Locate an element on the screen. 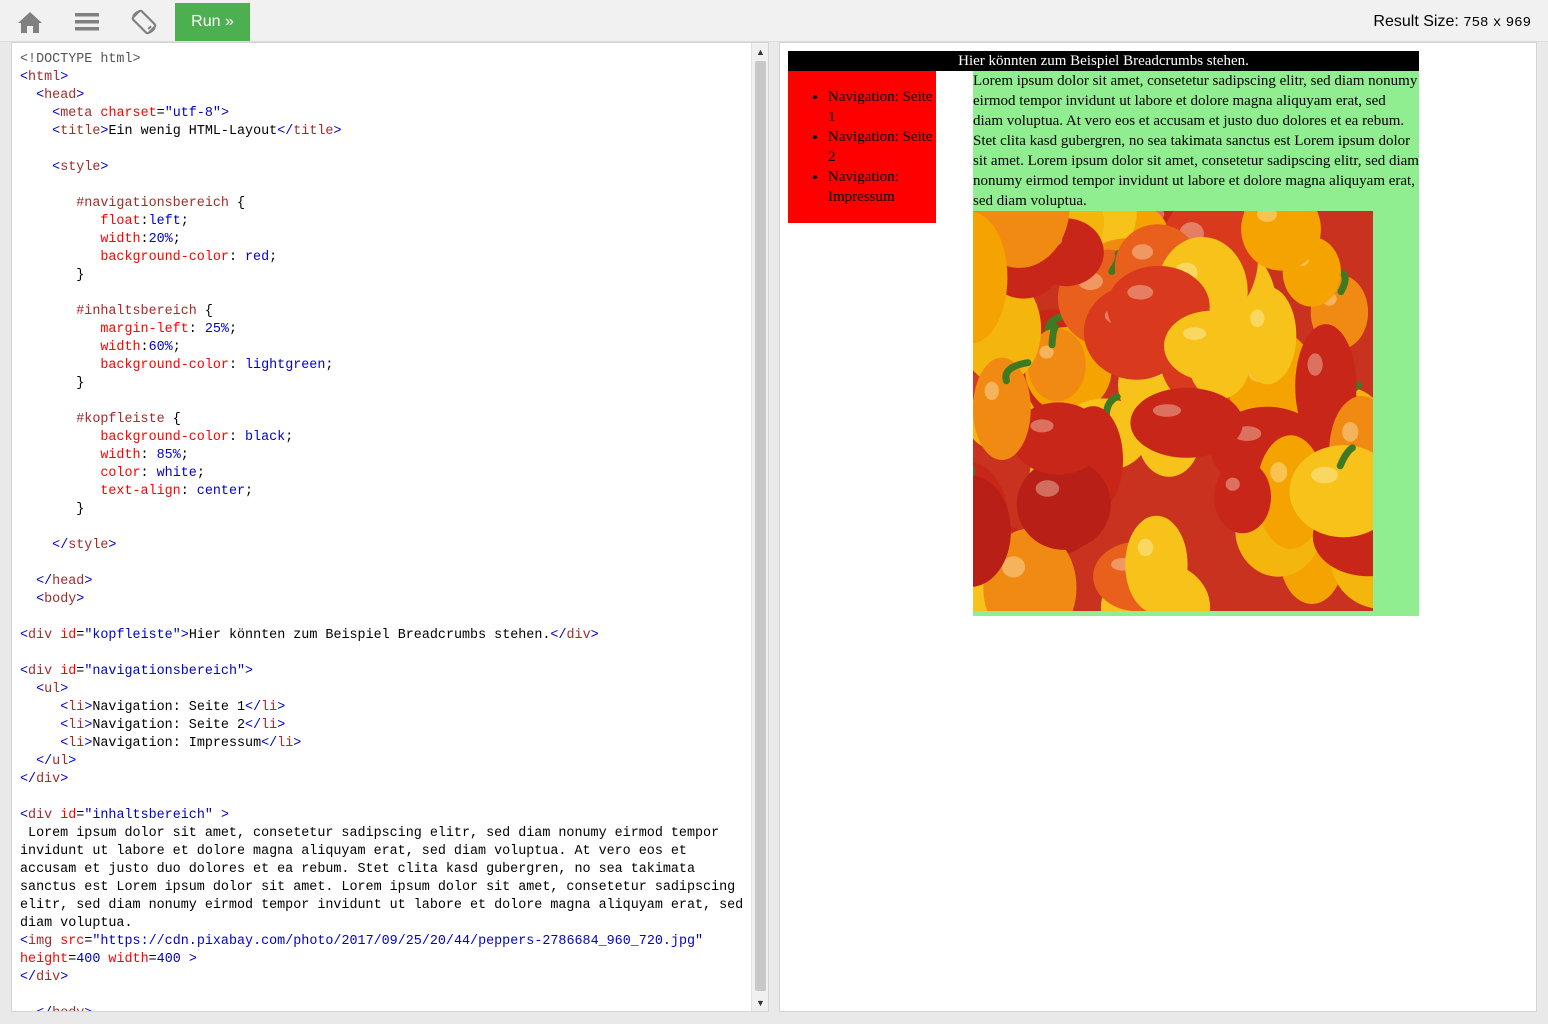  pepper-stem is located at coordinates (1053, 336).